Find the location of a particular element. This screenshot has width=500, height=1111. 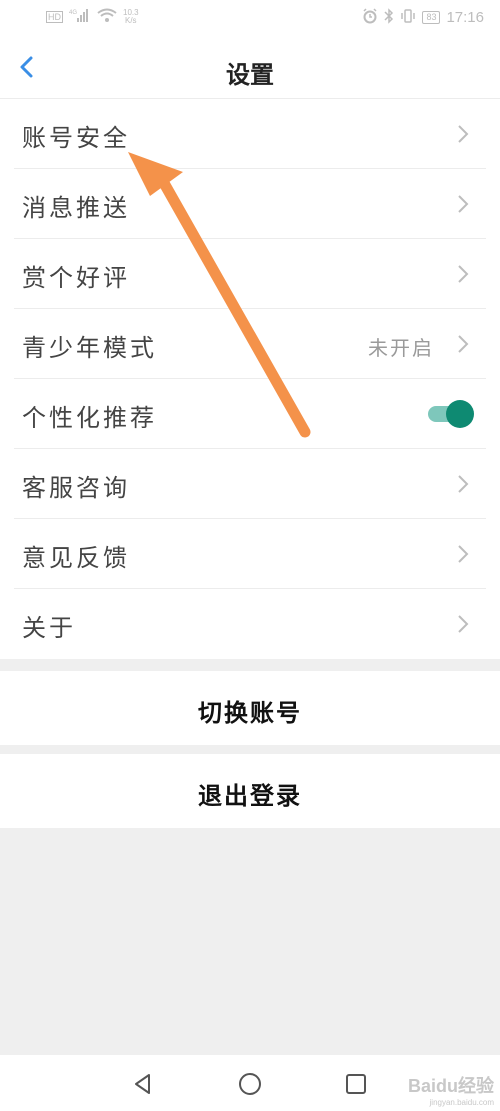

baidu-watermark: Baidu经验 jingyan.baidu.com is located at coordinates (451, 1089).